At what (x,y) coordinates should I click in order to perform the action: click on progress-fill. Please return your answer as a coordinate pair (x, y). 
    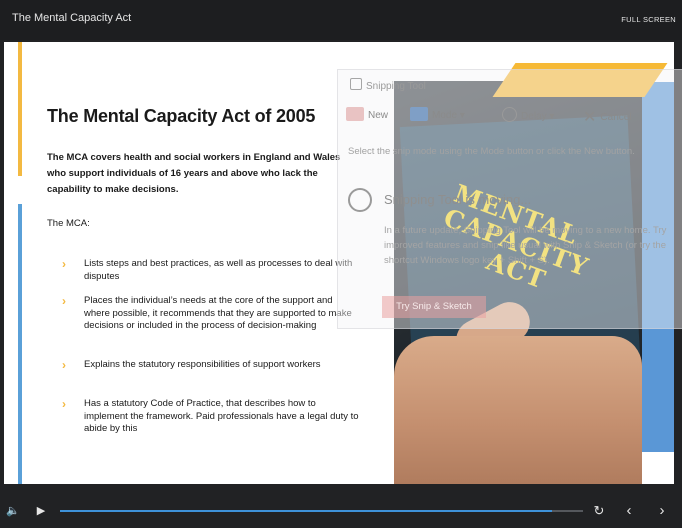
    Looking at the image, I should click on (306, 511).